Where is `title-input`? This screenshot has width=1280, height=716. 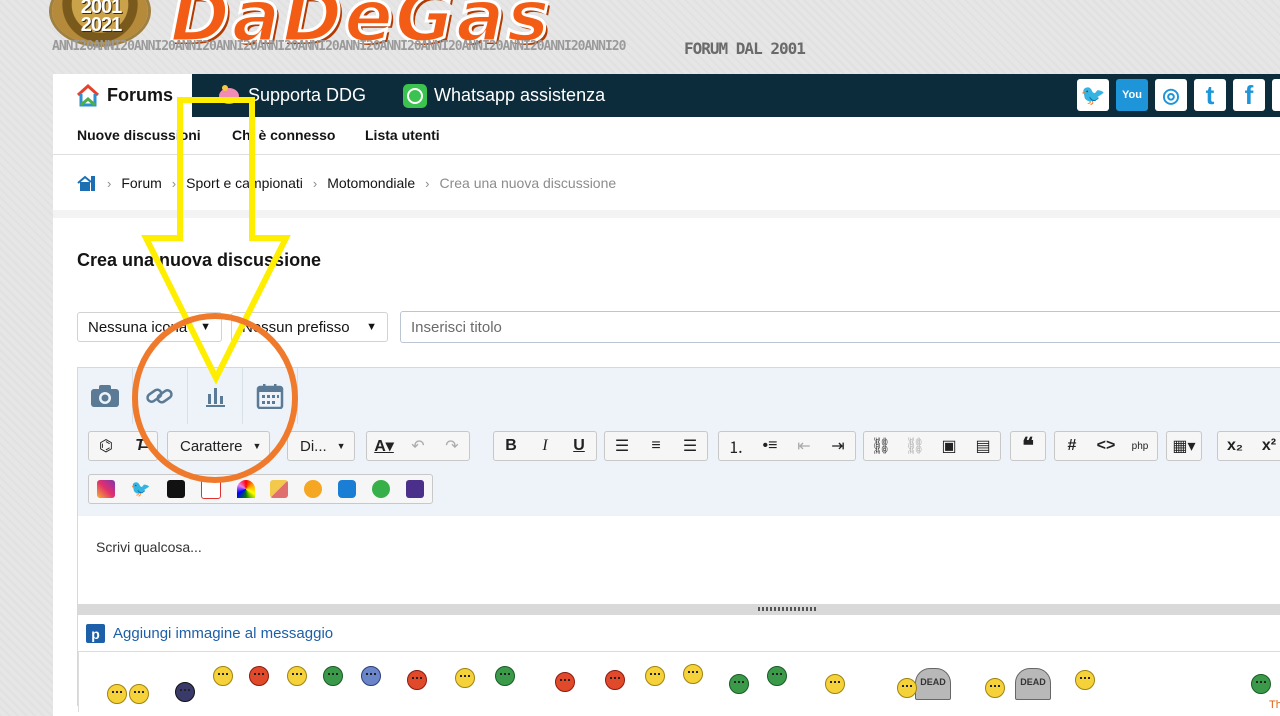
title-input is located at coordinates (840, 327).